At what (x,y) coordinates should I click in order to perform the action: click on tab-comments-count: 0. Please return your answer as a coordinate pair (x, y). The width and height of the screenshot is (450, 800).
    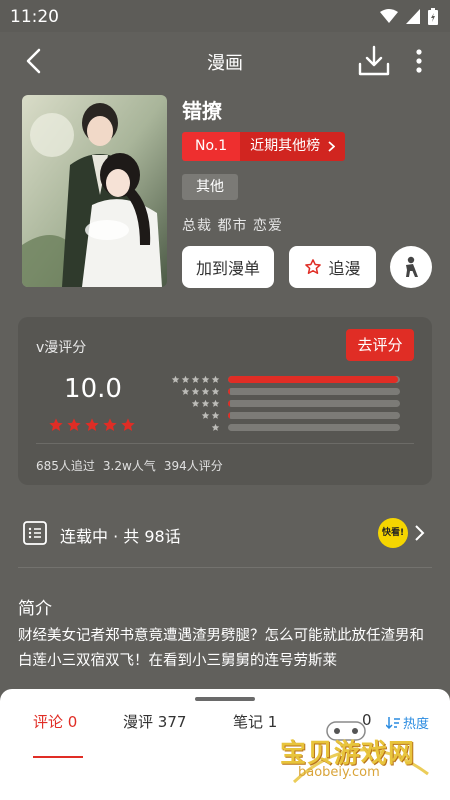
    Looking at the image, I should click on (72, 722).